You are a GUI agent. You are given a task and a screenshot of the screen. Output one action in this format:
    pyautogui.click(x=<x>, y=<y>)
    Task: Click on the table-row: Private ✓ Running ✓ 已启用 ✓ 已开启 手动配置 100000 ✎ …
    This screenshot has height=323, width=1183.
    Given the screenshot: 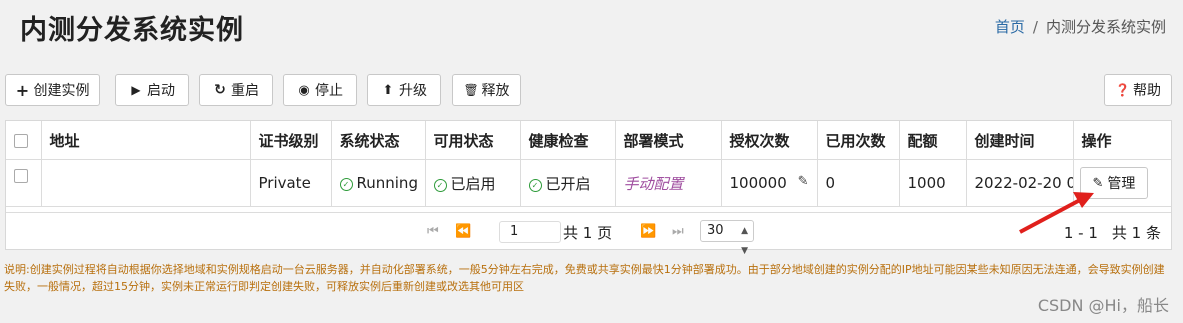 What is the action you would take?
    pyautogui.click(x=588, y=183)
    